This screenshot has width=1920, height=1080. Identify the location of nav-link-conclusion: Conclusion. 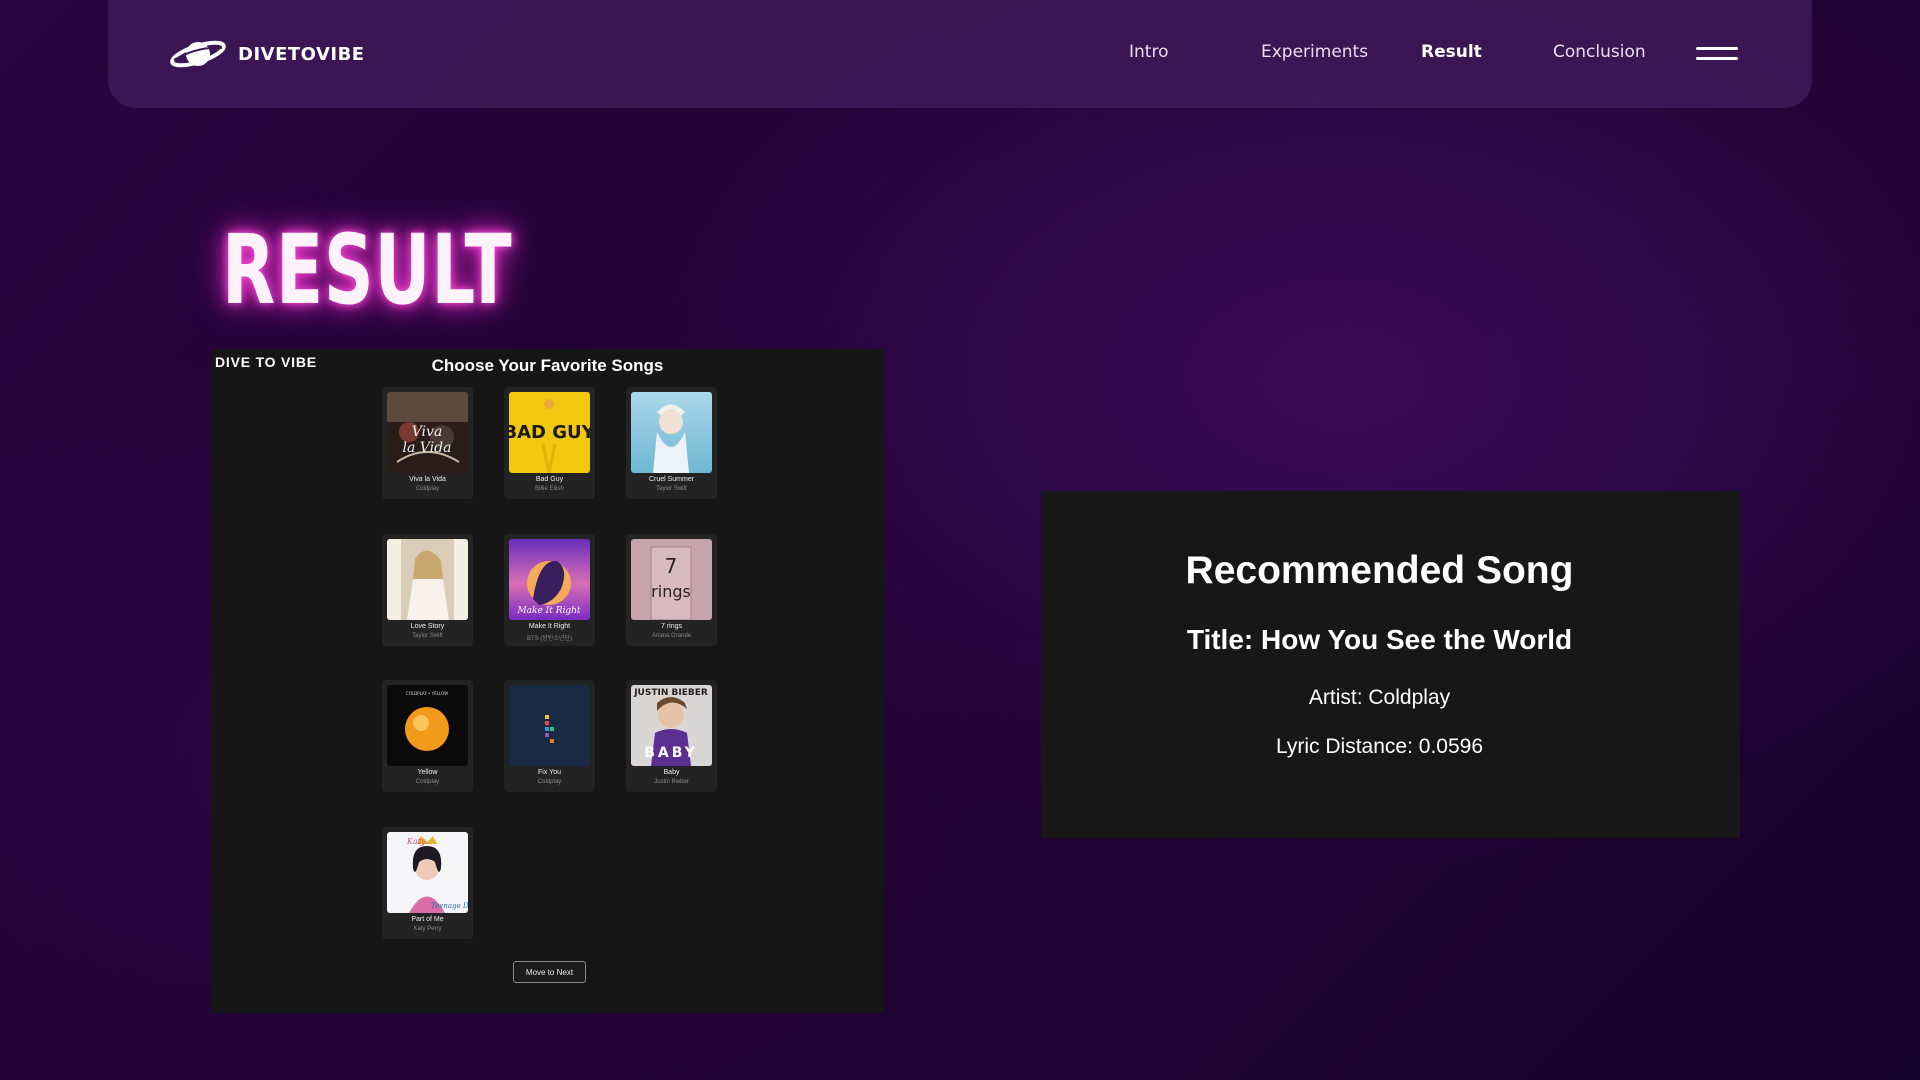
(1599, 52).